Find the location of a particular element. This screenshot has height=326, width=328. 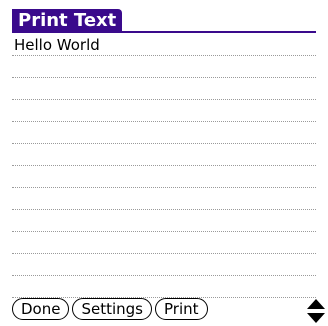

text-line: Hello World is located at coordinates (164, 45).